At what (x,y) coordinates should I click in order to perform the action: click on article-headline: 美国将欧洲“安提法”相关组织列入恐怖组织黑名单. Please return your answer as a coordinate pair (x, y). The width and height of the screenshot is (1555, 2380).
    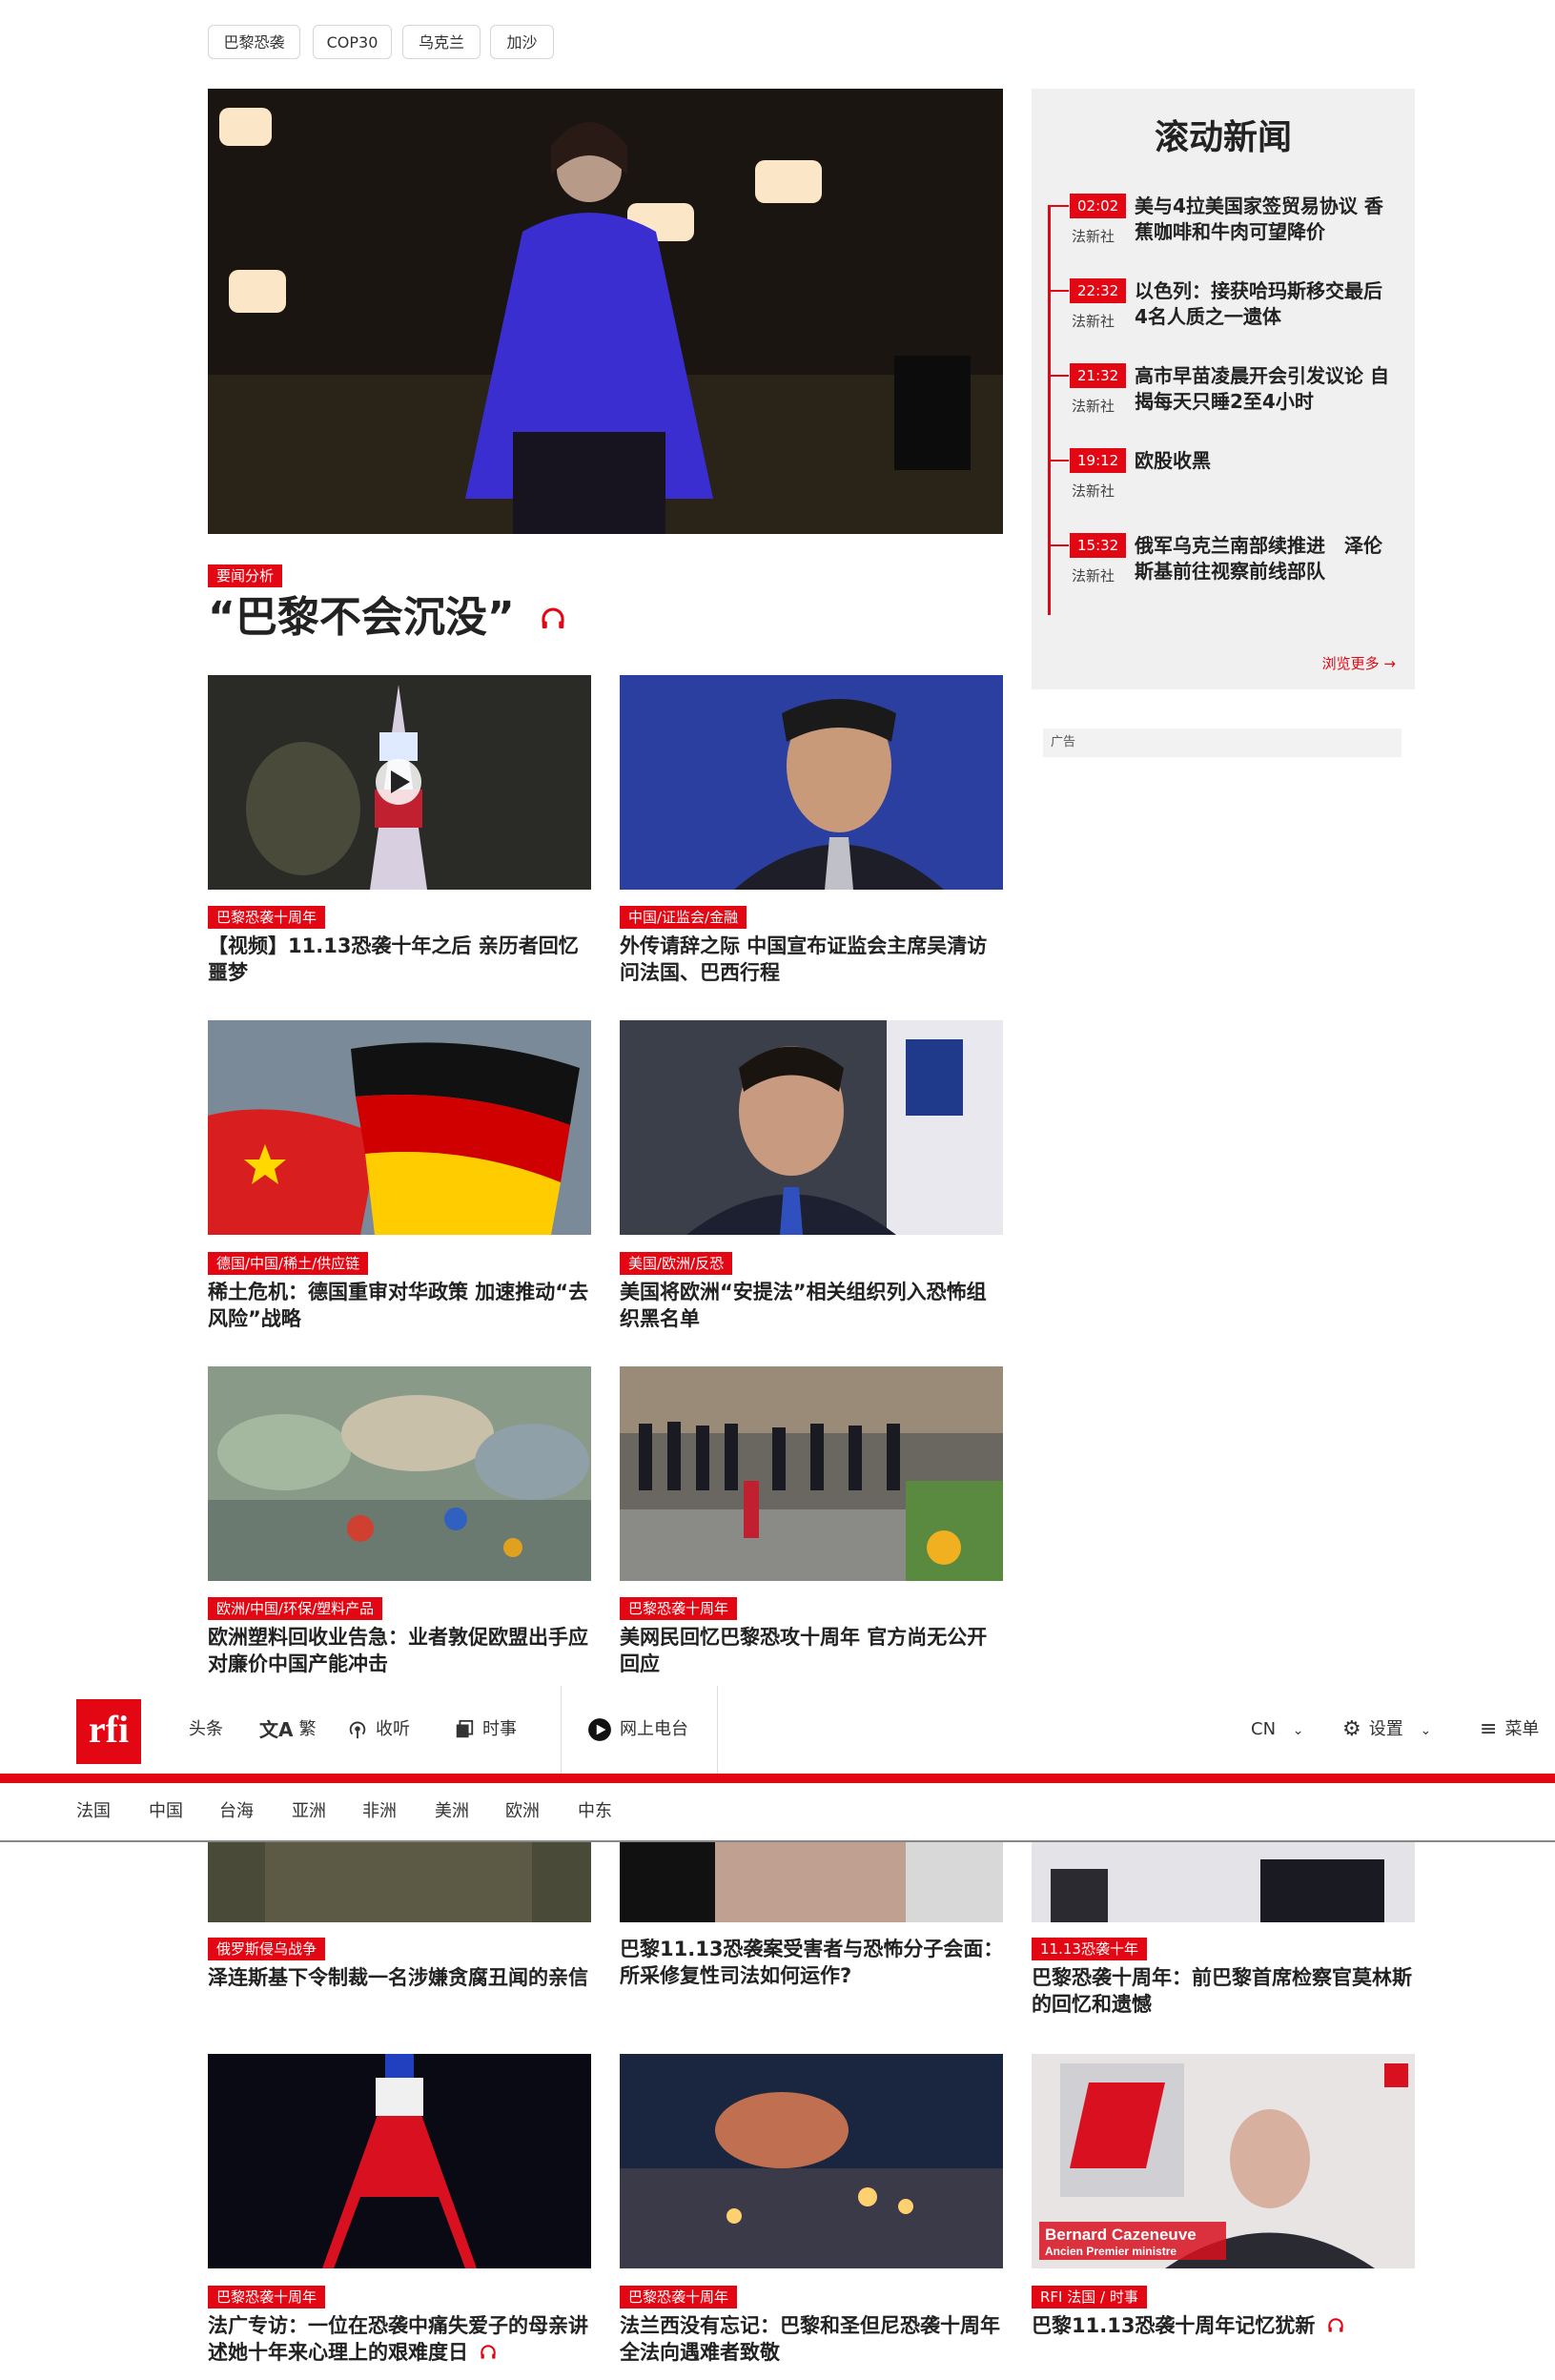
    Looking at the image, I should click on (813, 1306).